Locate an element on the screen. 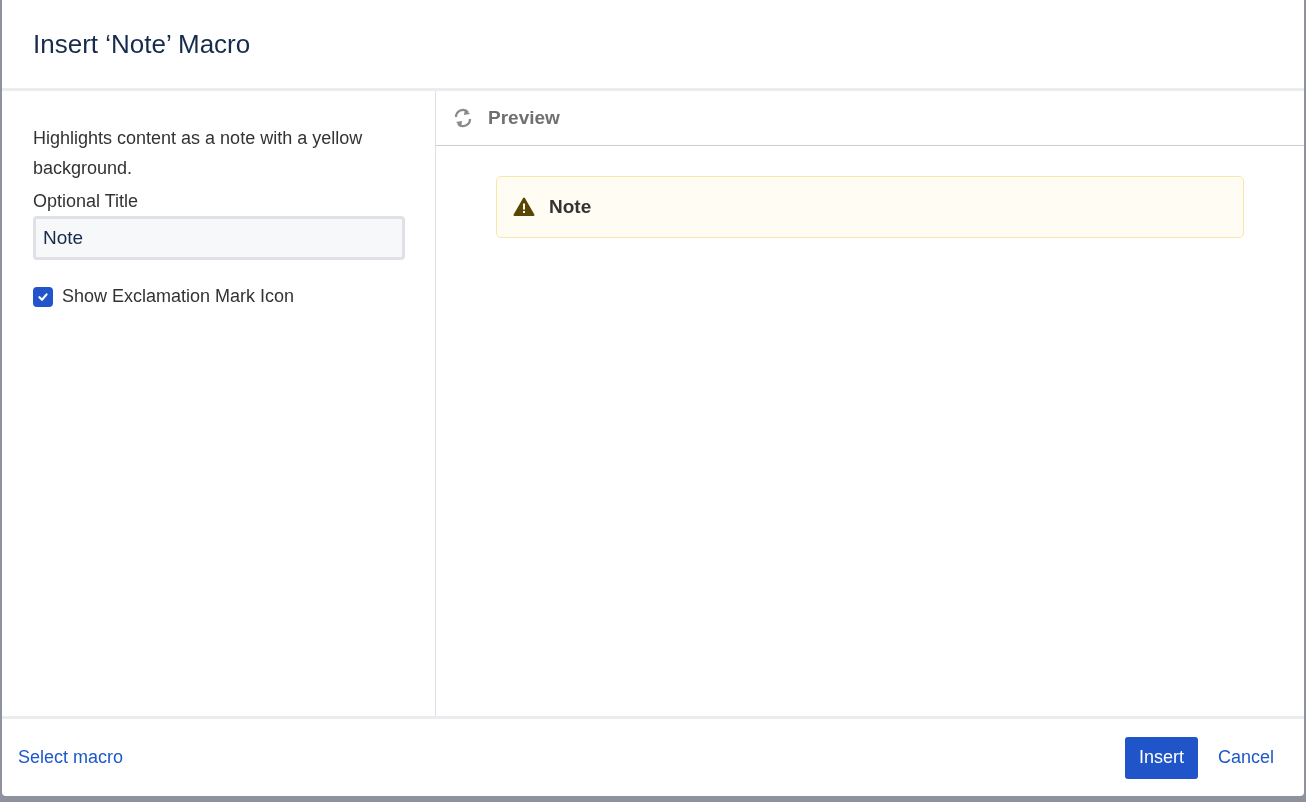  checkbox-label: Show Exclamation Mark Icon is located at coordinates (178, 296).